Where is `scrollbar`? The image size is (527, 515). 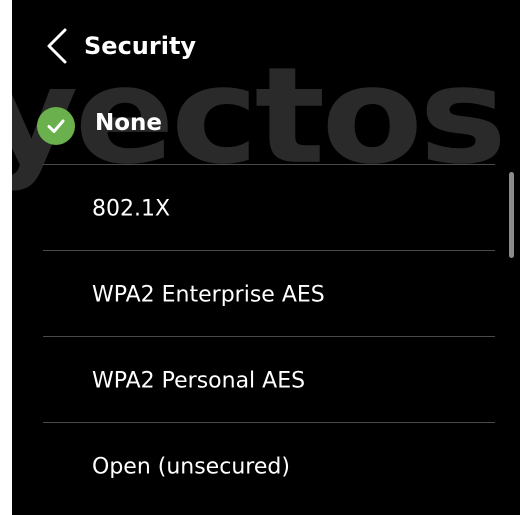 scrollbar is located at coordinates (511, 215).